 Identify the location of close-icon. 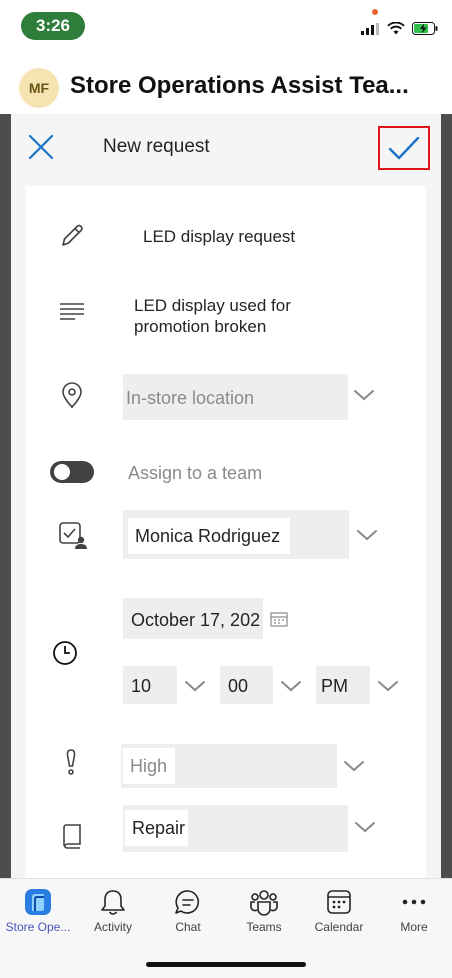
(41, 147).